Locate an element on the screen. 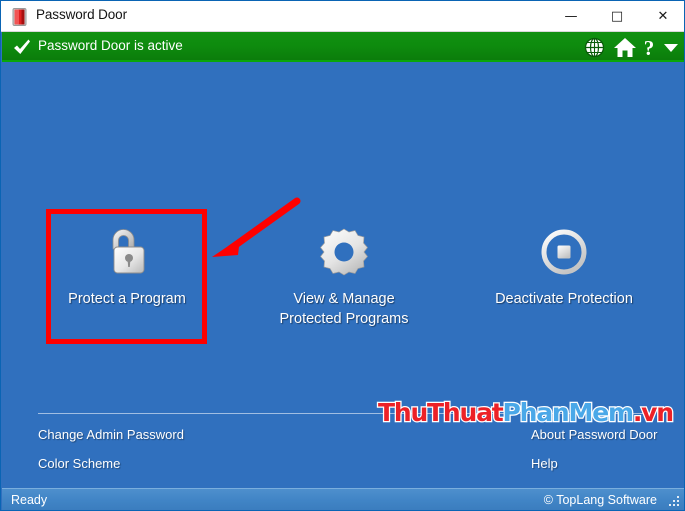 This screenshot has width=685, height=511. resize-grip is located at coordinates (674, 501).